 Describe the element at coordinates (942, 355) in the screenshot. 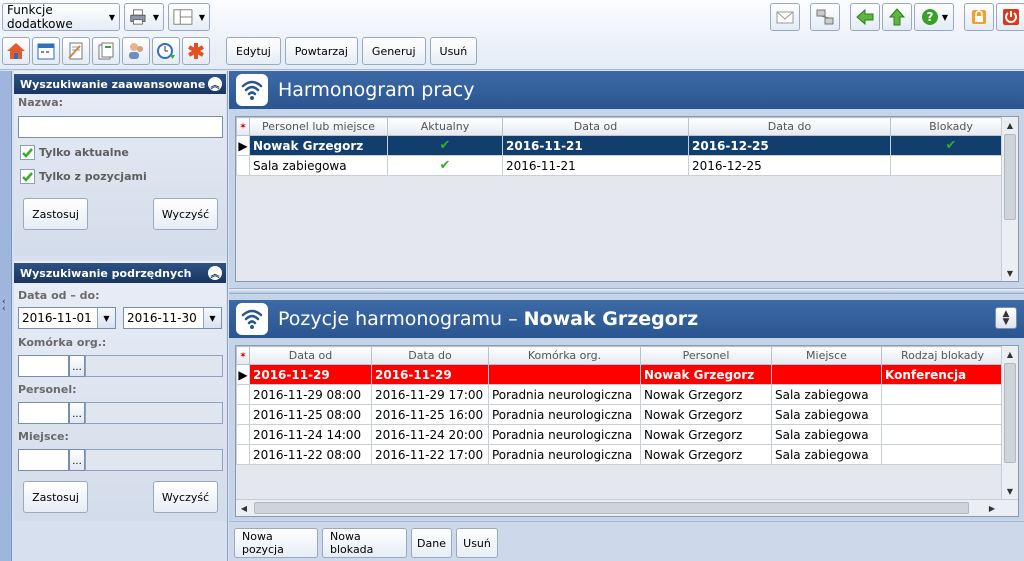

I see `column-header: Rodzaj blokady` at that location.